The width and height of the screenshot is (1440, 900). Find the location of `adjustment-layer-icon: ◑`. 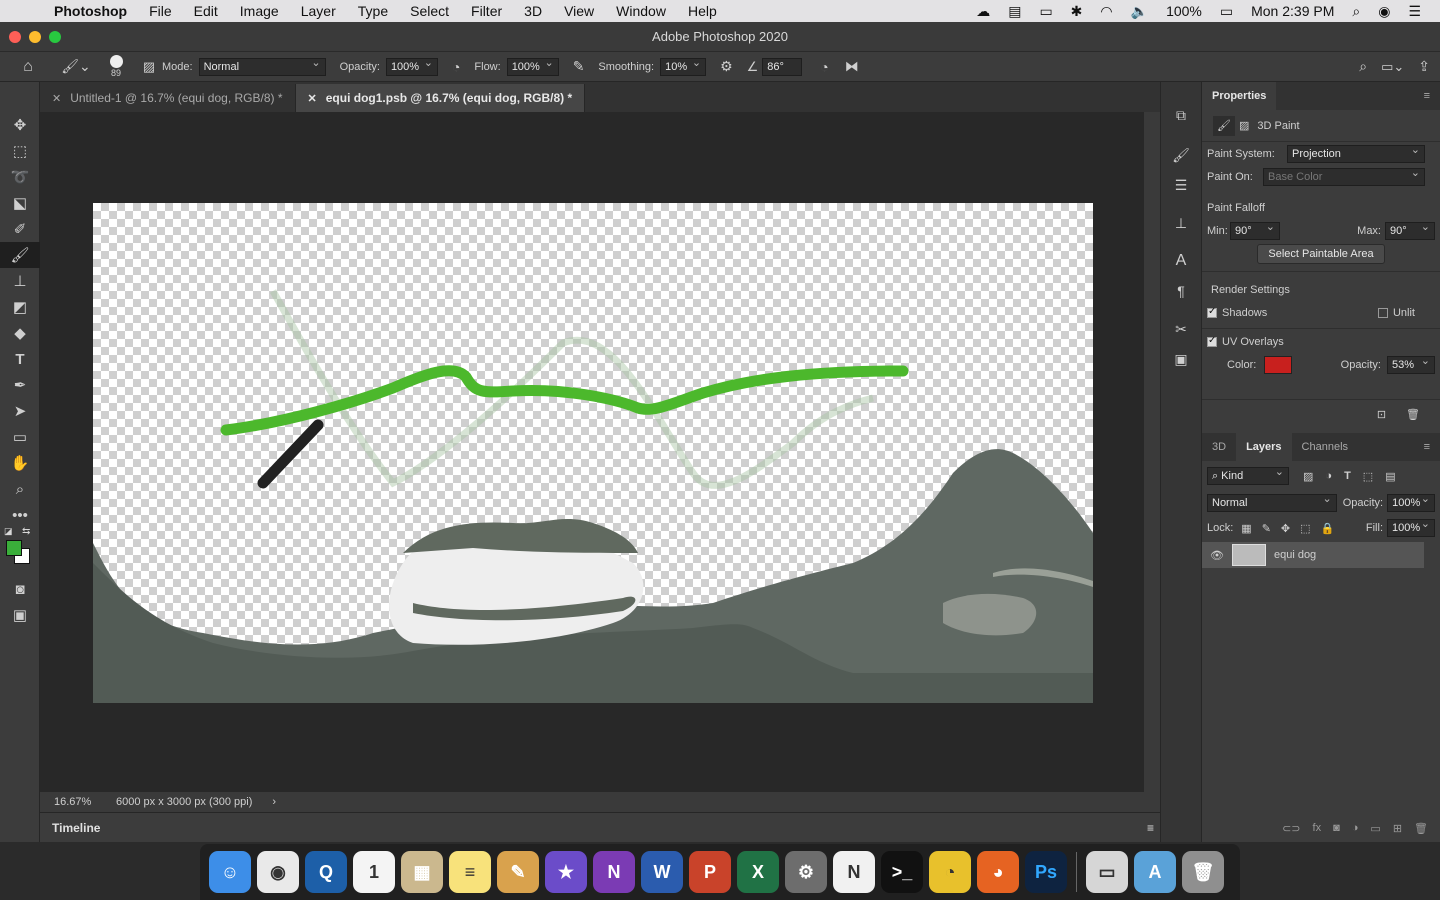

adjustment-layer-icon: ◑ is located at coordinates (1355, 828).